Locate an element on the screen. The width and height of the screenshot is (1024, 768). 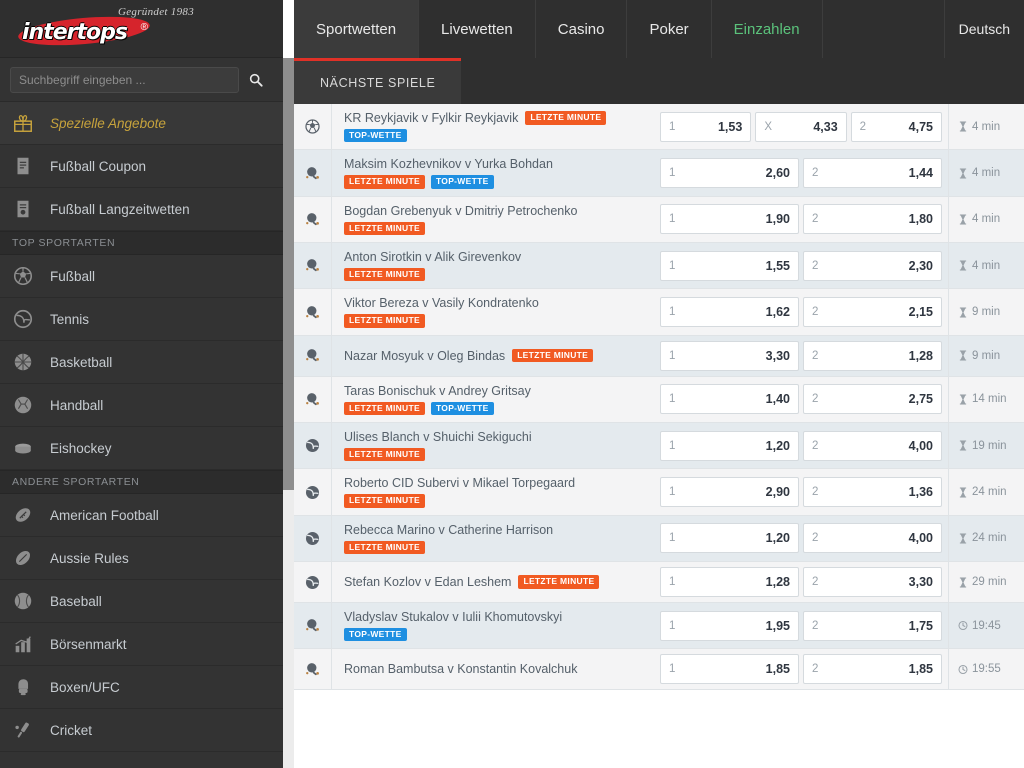
odds-button: 1 1,85 is located at coordinates (729, 669).